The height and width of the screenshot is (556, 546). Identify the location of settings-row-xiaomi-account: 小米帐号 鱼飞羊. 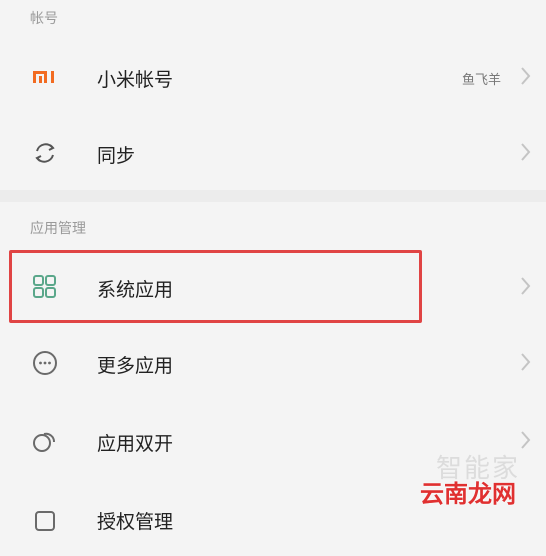
(273, 77).